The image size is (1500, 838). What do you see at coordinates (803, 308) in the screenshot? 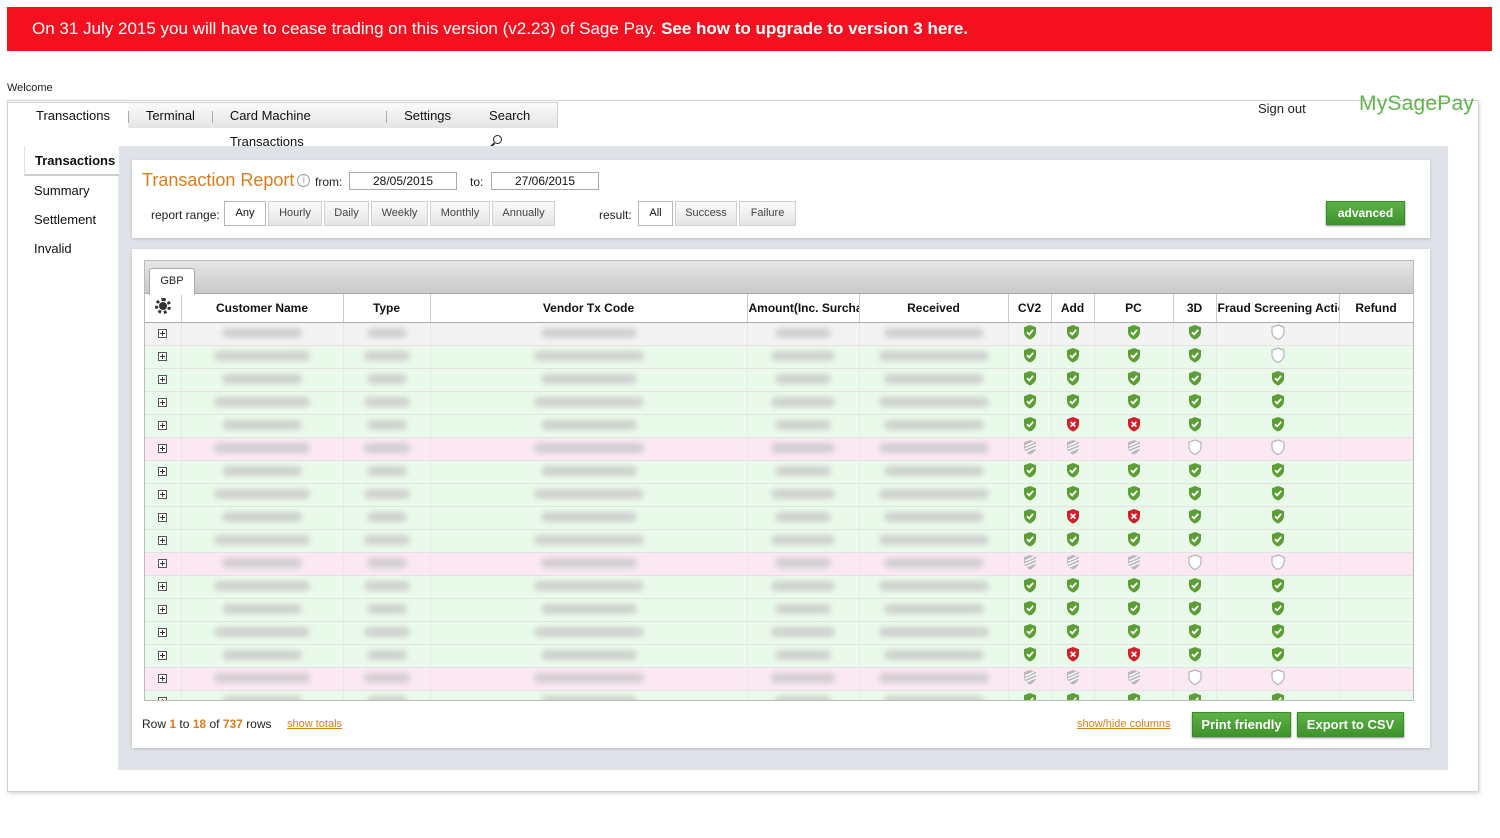
I see `column-header: Amount(Inc. Surcha` at bounding box center [803, 308].